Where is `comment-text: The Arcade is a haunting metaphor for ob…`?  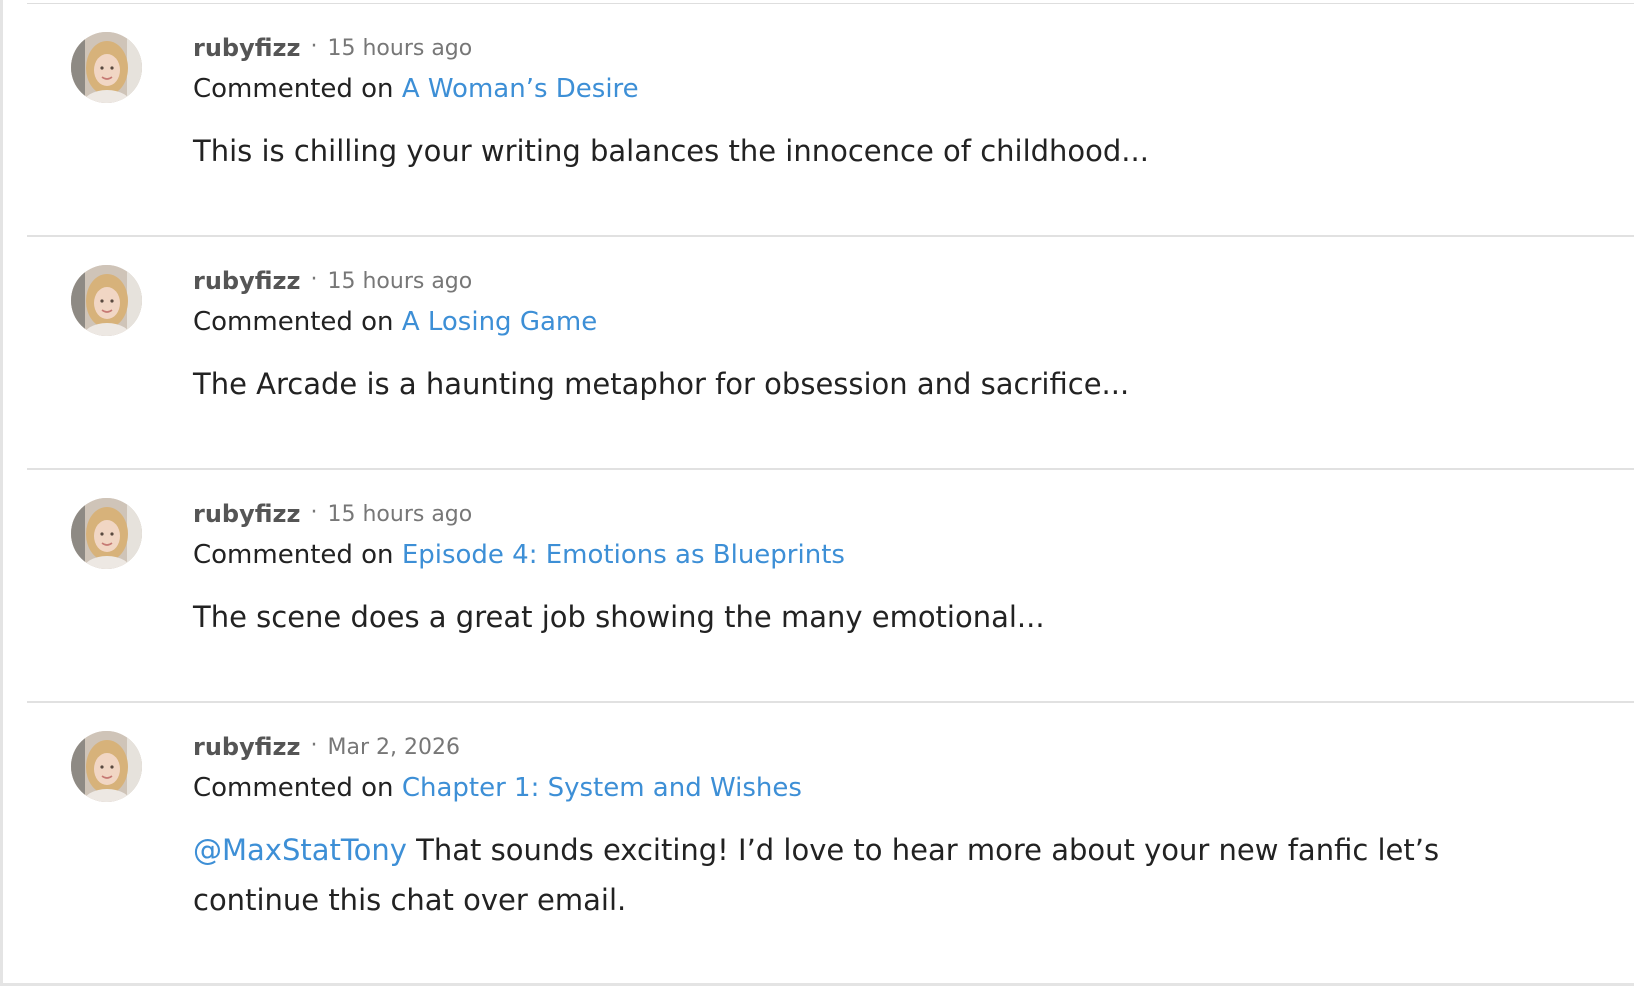
comment-text: The Arcade is a haunting metaphor for ob… is located at coordinates (661, 384).